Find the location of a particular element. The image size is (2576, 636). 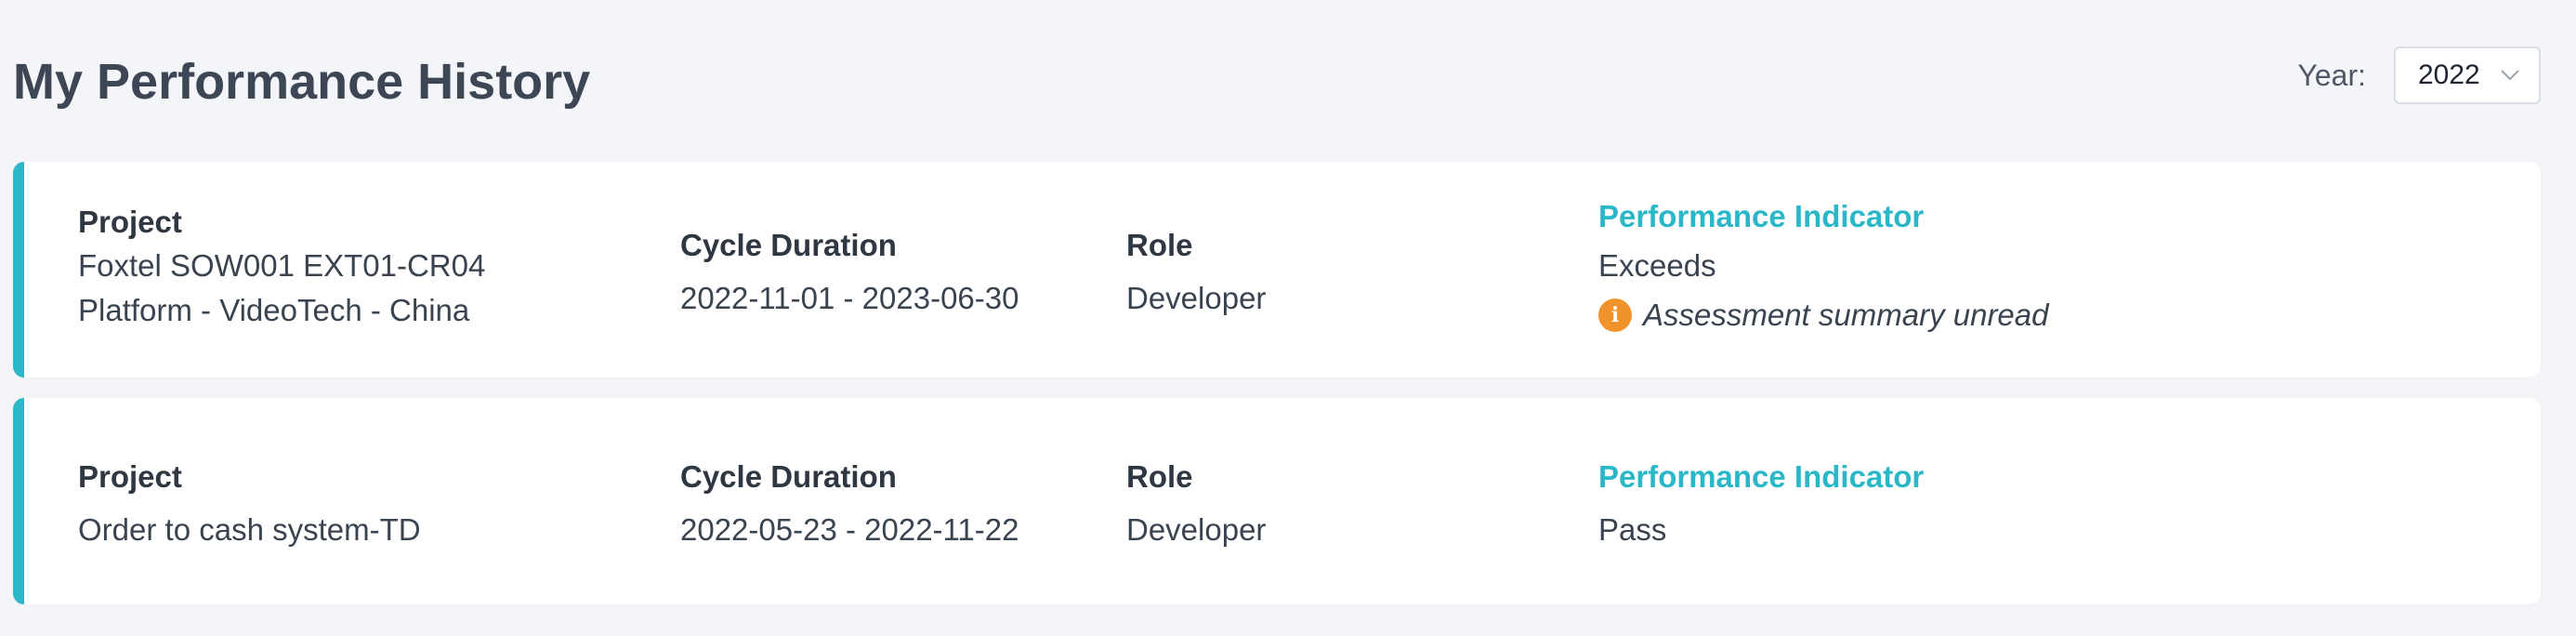

performance-indicator-column: Performance Indicator Pass is located at coordinates (1761, 504).